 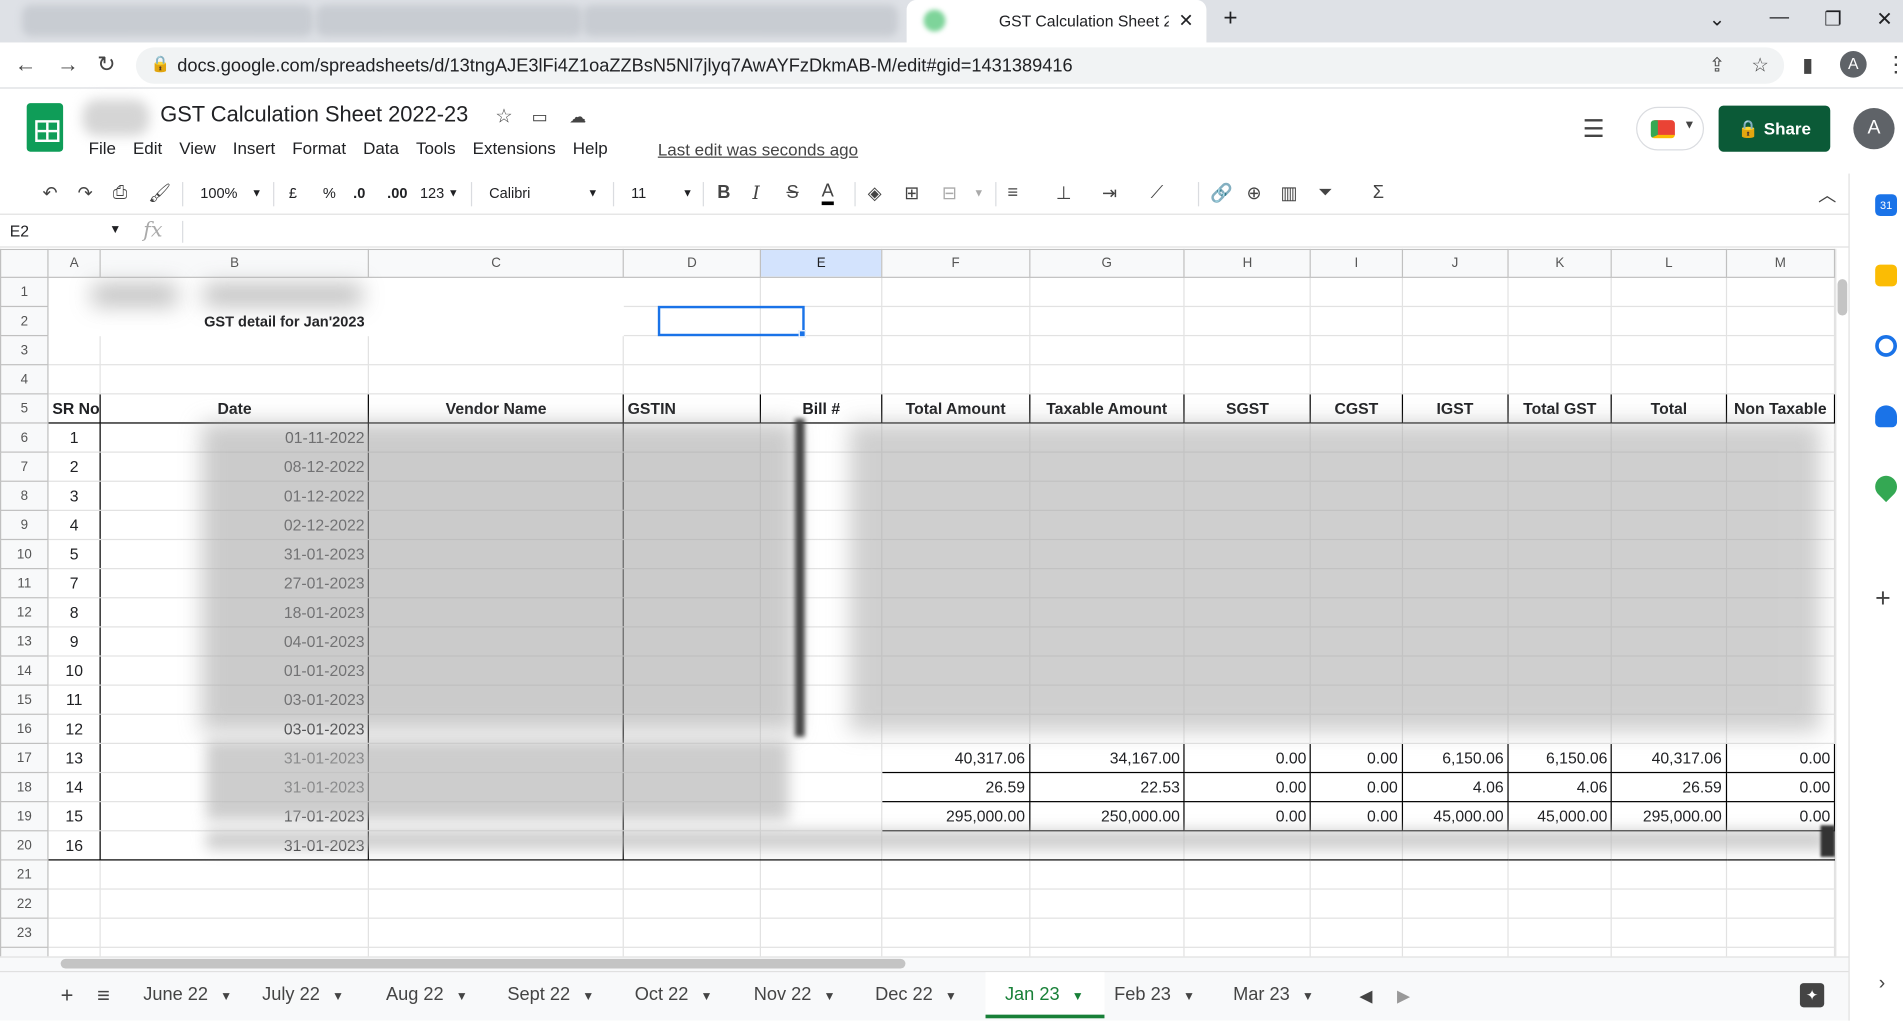 What do you see at coordinates (1012, 192) in the screenshot?
I see `horizontal-align-icon: ≡` at bounding box center [1012, 192].